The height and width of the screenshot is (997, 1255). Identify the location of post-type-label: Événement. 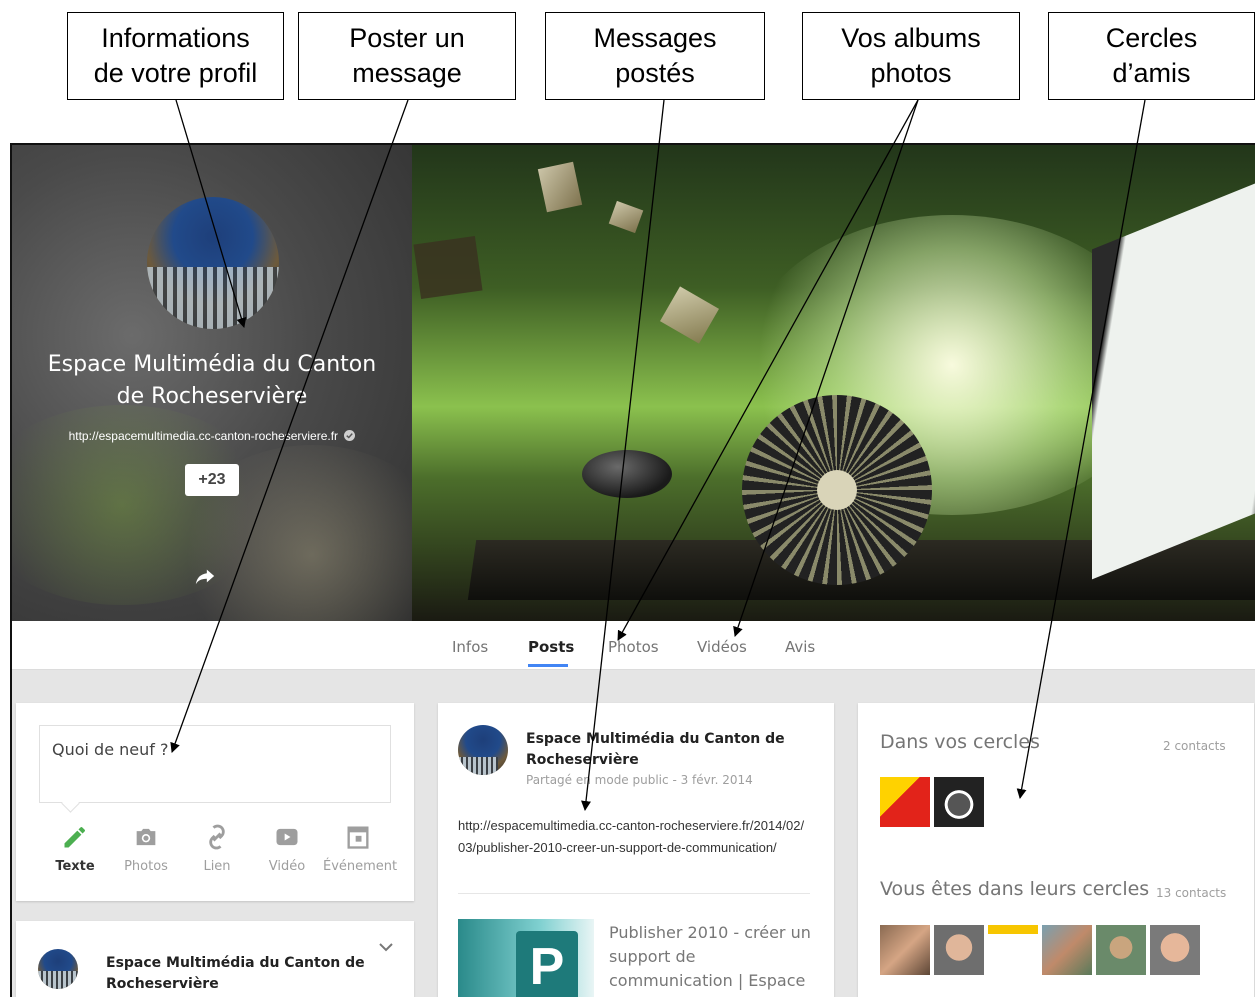
(360, 866).